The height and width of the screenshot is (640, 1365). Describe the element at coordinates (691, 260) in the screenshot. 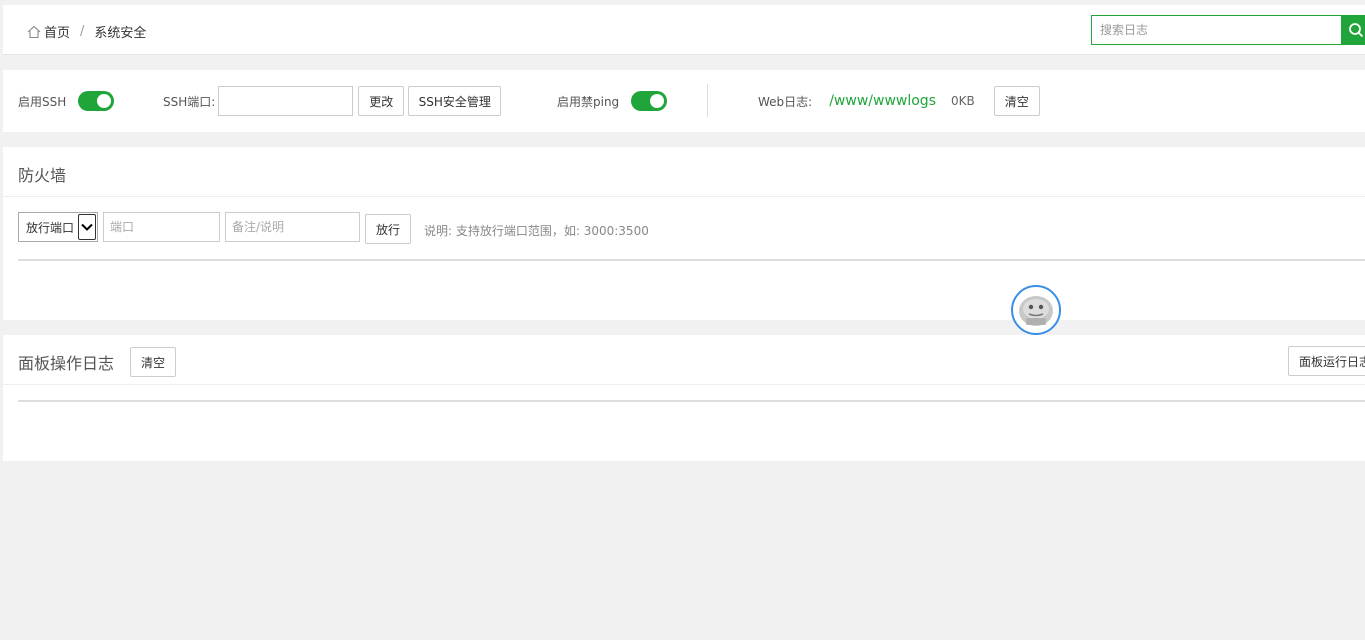

I see `firewall-table-divider` at that location.